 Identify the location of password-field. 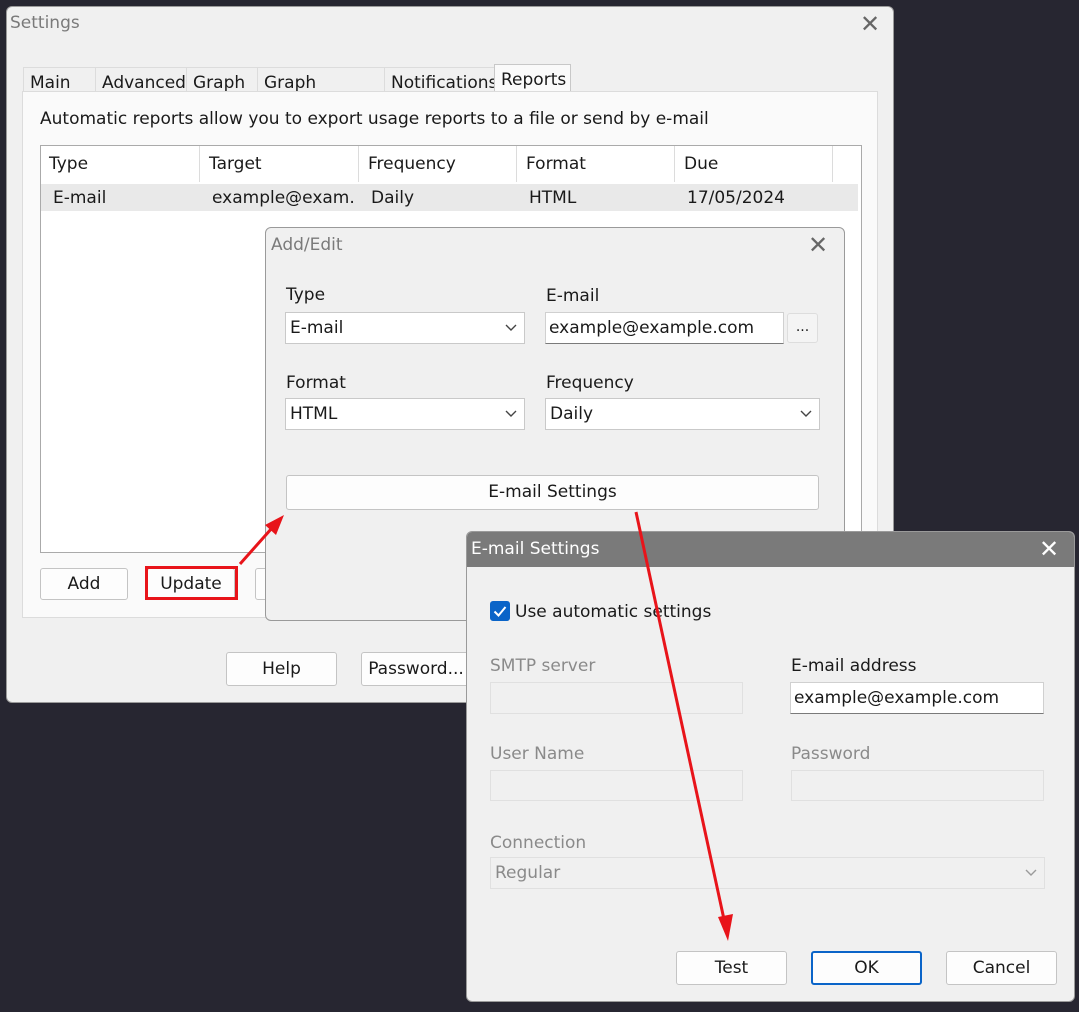
(917, 785).